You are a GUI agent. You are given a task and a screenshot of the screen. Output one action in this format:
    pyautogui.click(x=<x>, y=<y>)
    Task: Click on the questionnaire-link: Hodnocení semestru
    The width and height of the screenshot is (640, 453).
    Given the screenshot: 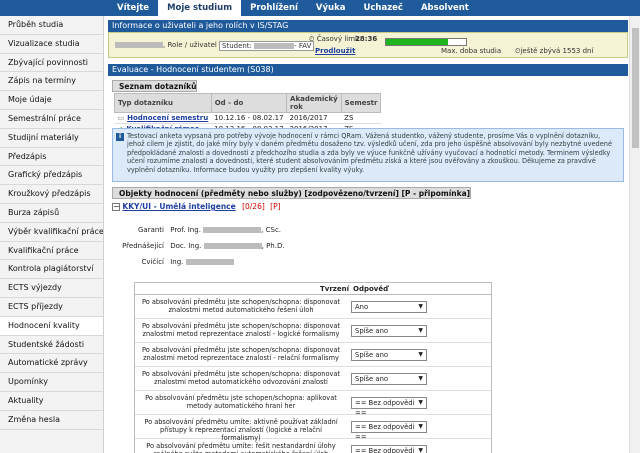 What is the action you would take?
    pyautogui.click(x=167, y=118)
    